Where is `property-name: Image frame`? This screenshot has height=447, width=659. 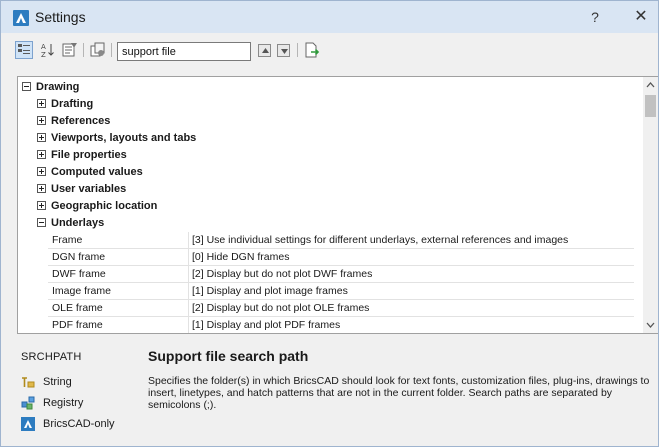
property-name: Image frame is located at coordinates (81, 291).